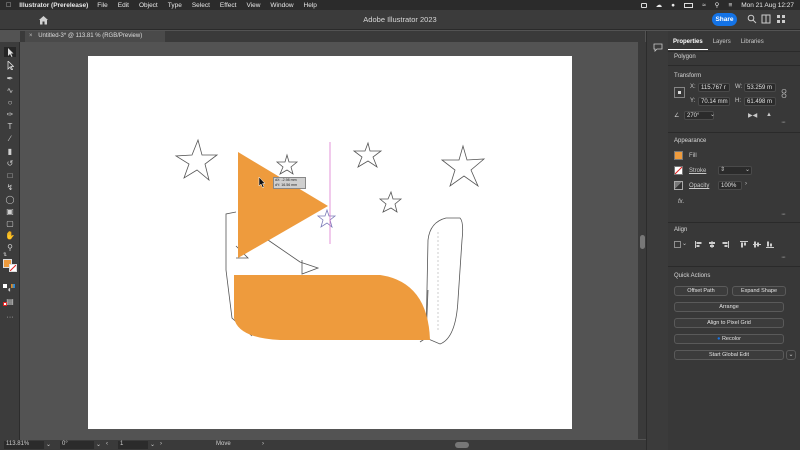  What do you see at coordinates (161, 444) in the screenshot?
I see `next-artboard-icon: ›` at bounding box center [161, 444].